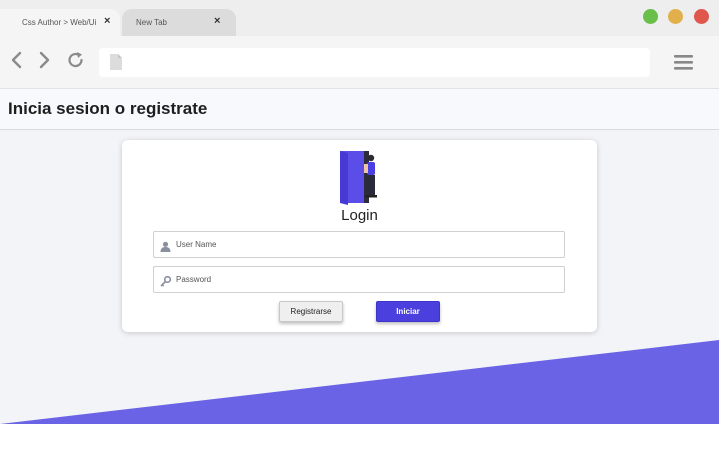 The width and height of the screenshot is (719, 450). Describe the element at coordinates (19, 60) in the screenshot. I see `back-icon` at that location.